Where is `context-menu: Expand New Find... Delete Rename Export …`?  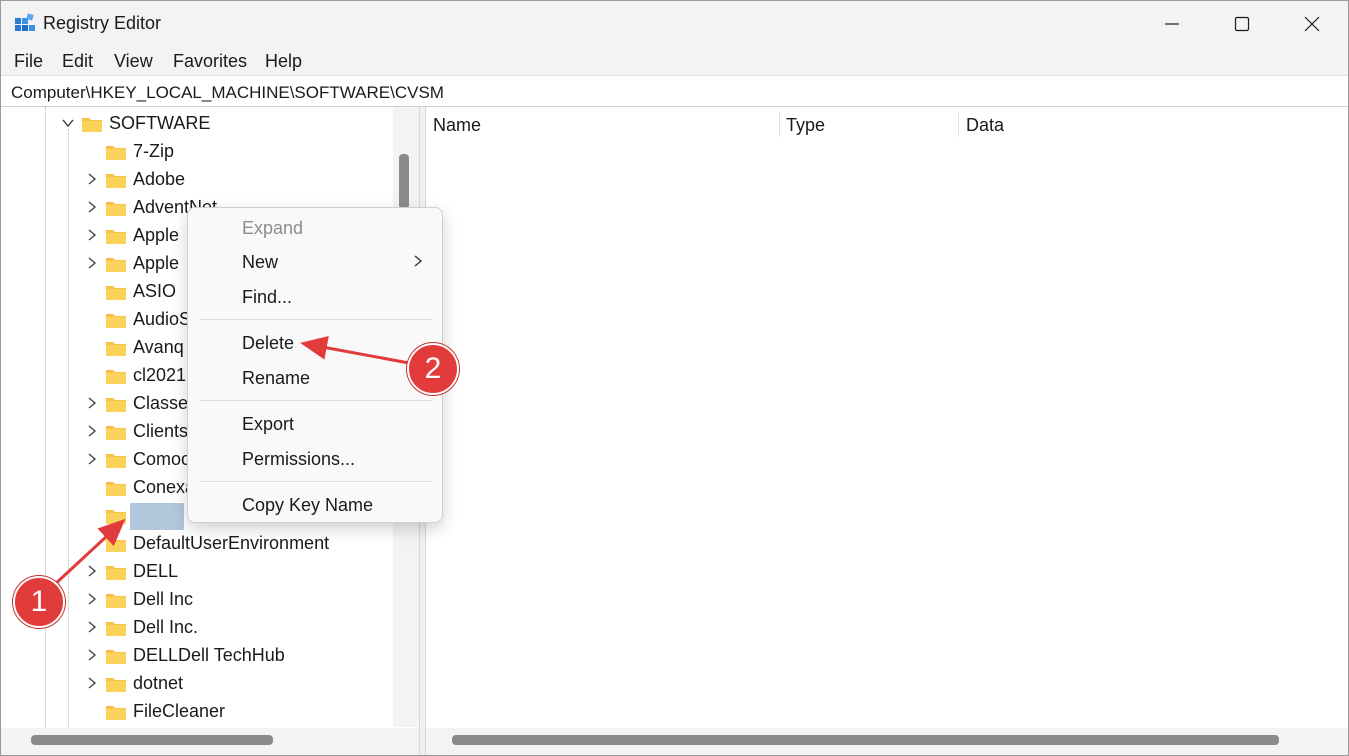 context-menu: Expand New Find... Delete Rename Export … is located at coordinates (315, 365).